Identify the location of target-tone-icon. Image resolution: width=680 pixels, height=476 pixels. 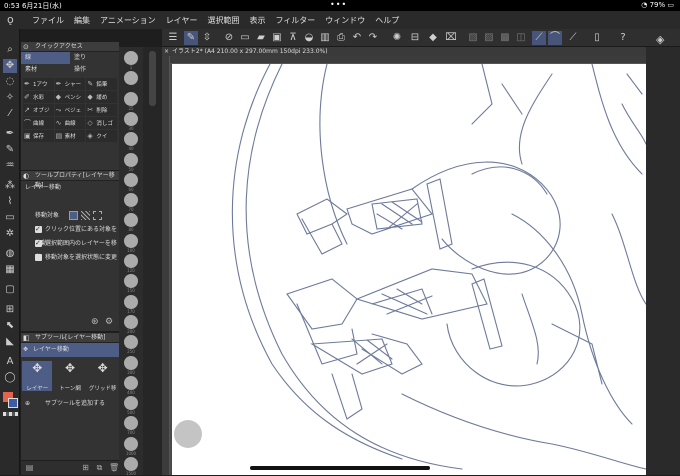
(85, 215).